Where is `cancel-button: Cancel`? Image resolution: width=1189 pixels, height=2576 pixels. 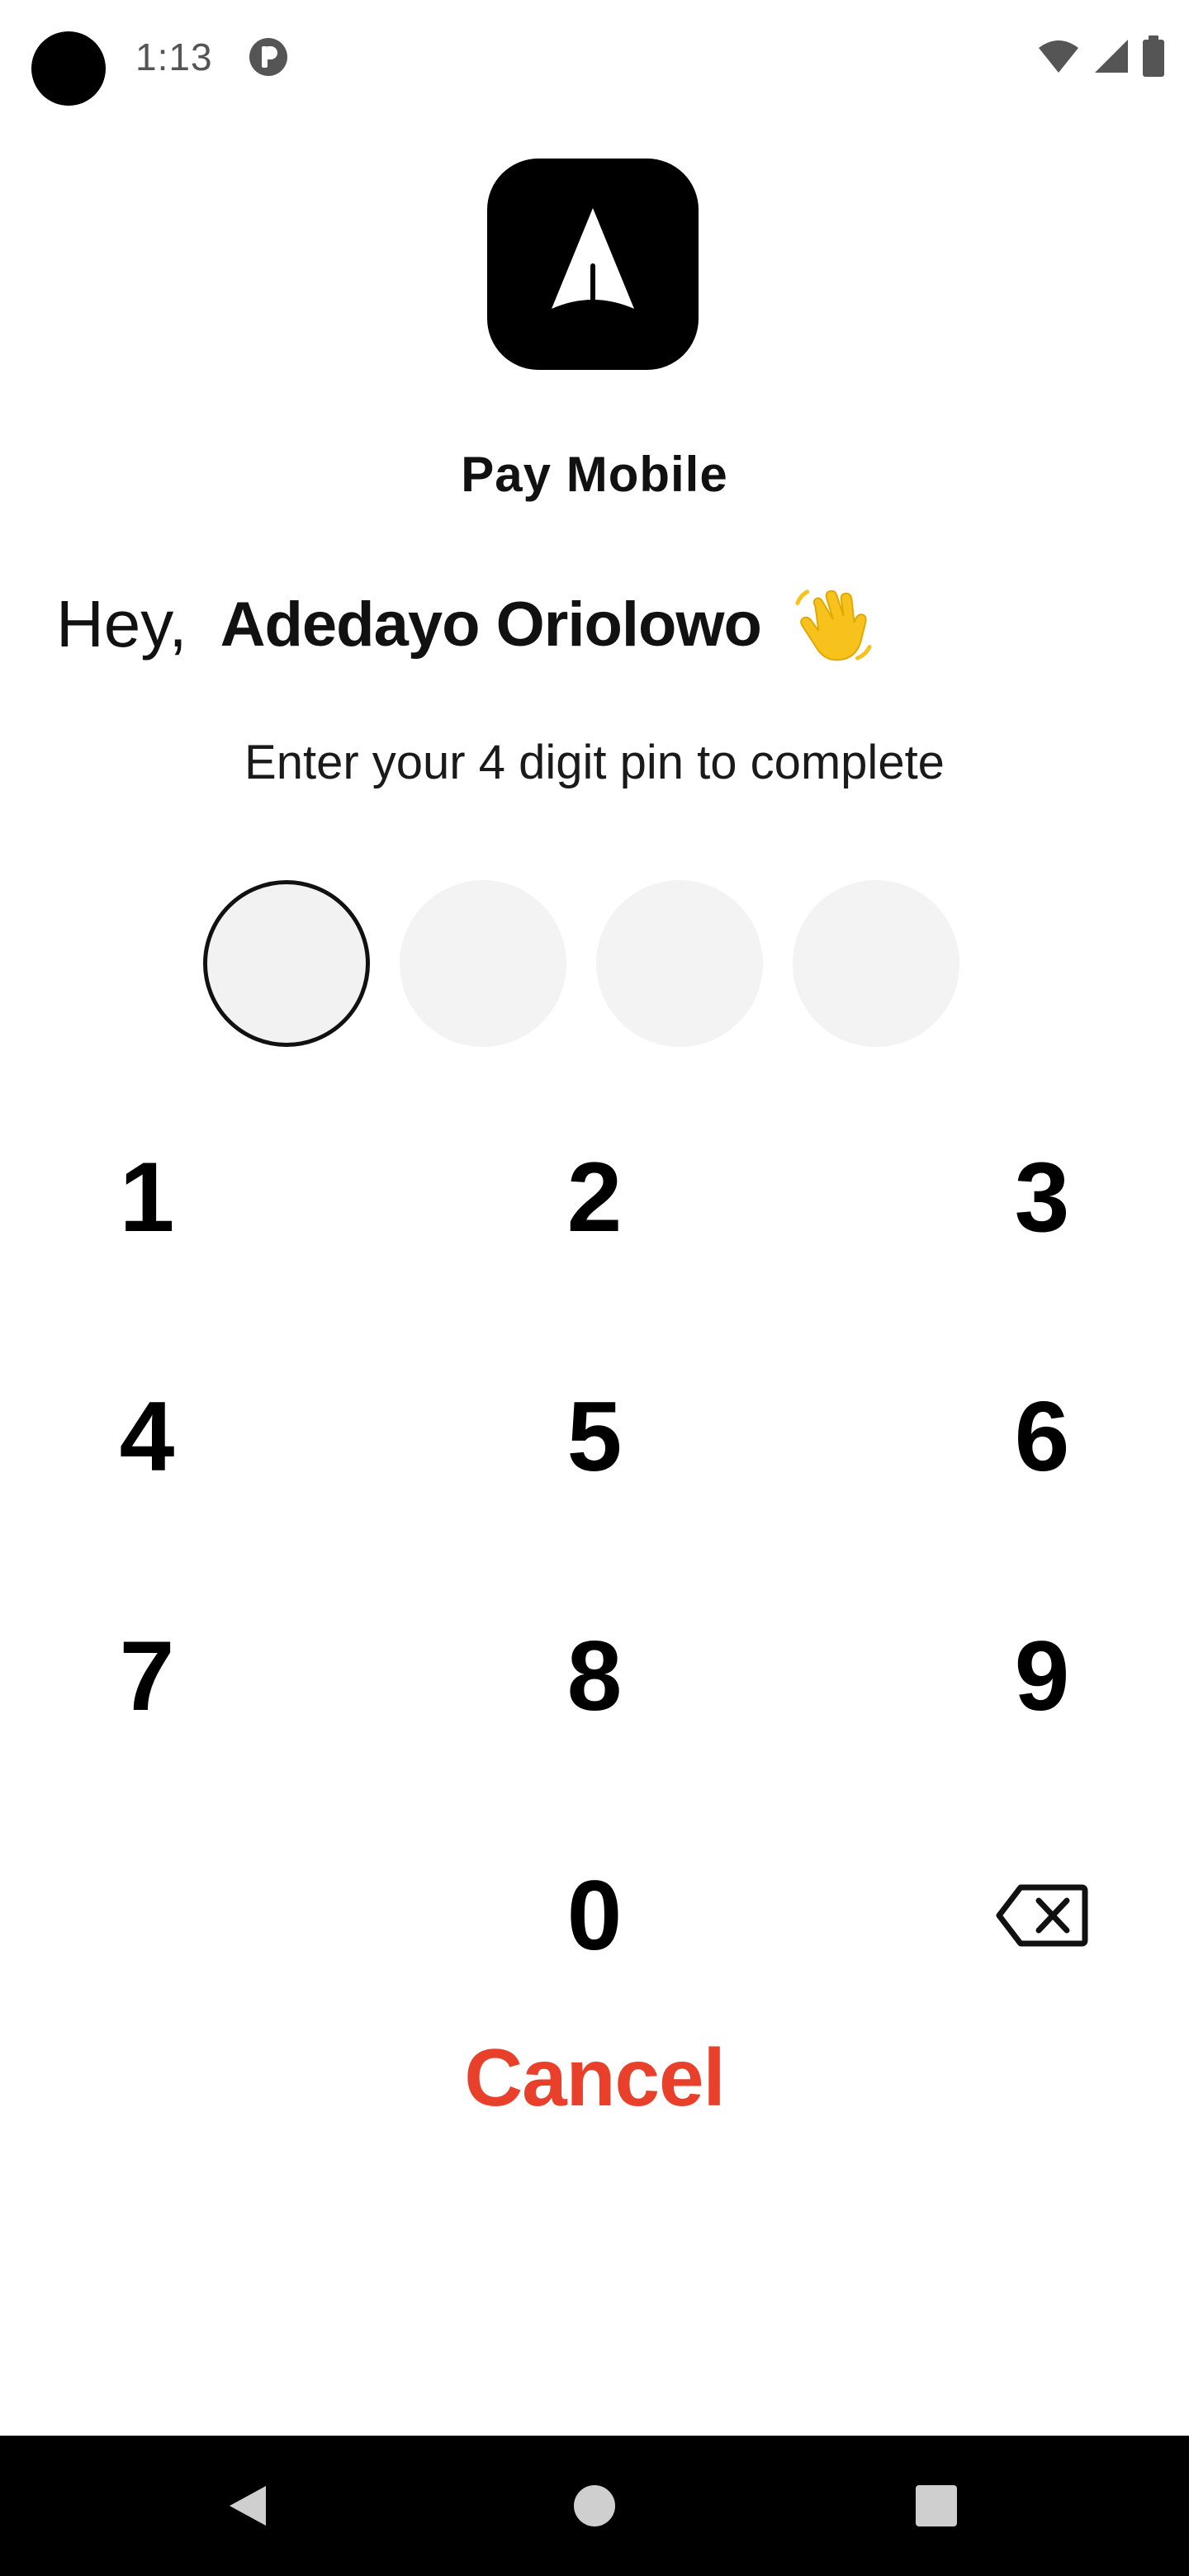 cancel-button: Cancel is located at coordinates (594, 2077).